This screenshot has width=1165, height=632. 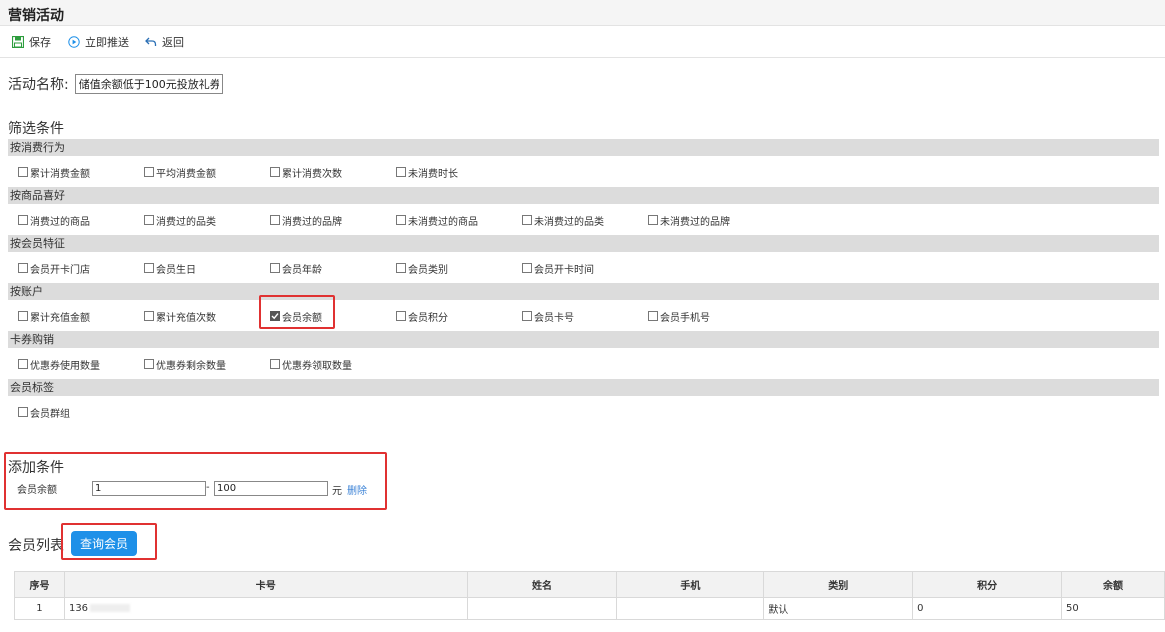 I want to click on filter-group-header: 按消费行为, so click(x=583, y=147).